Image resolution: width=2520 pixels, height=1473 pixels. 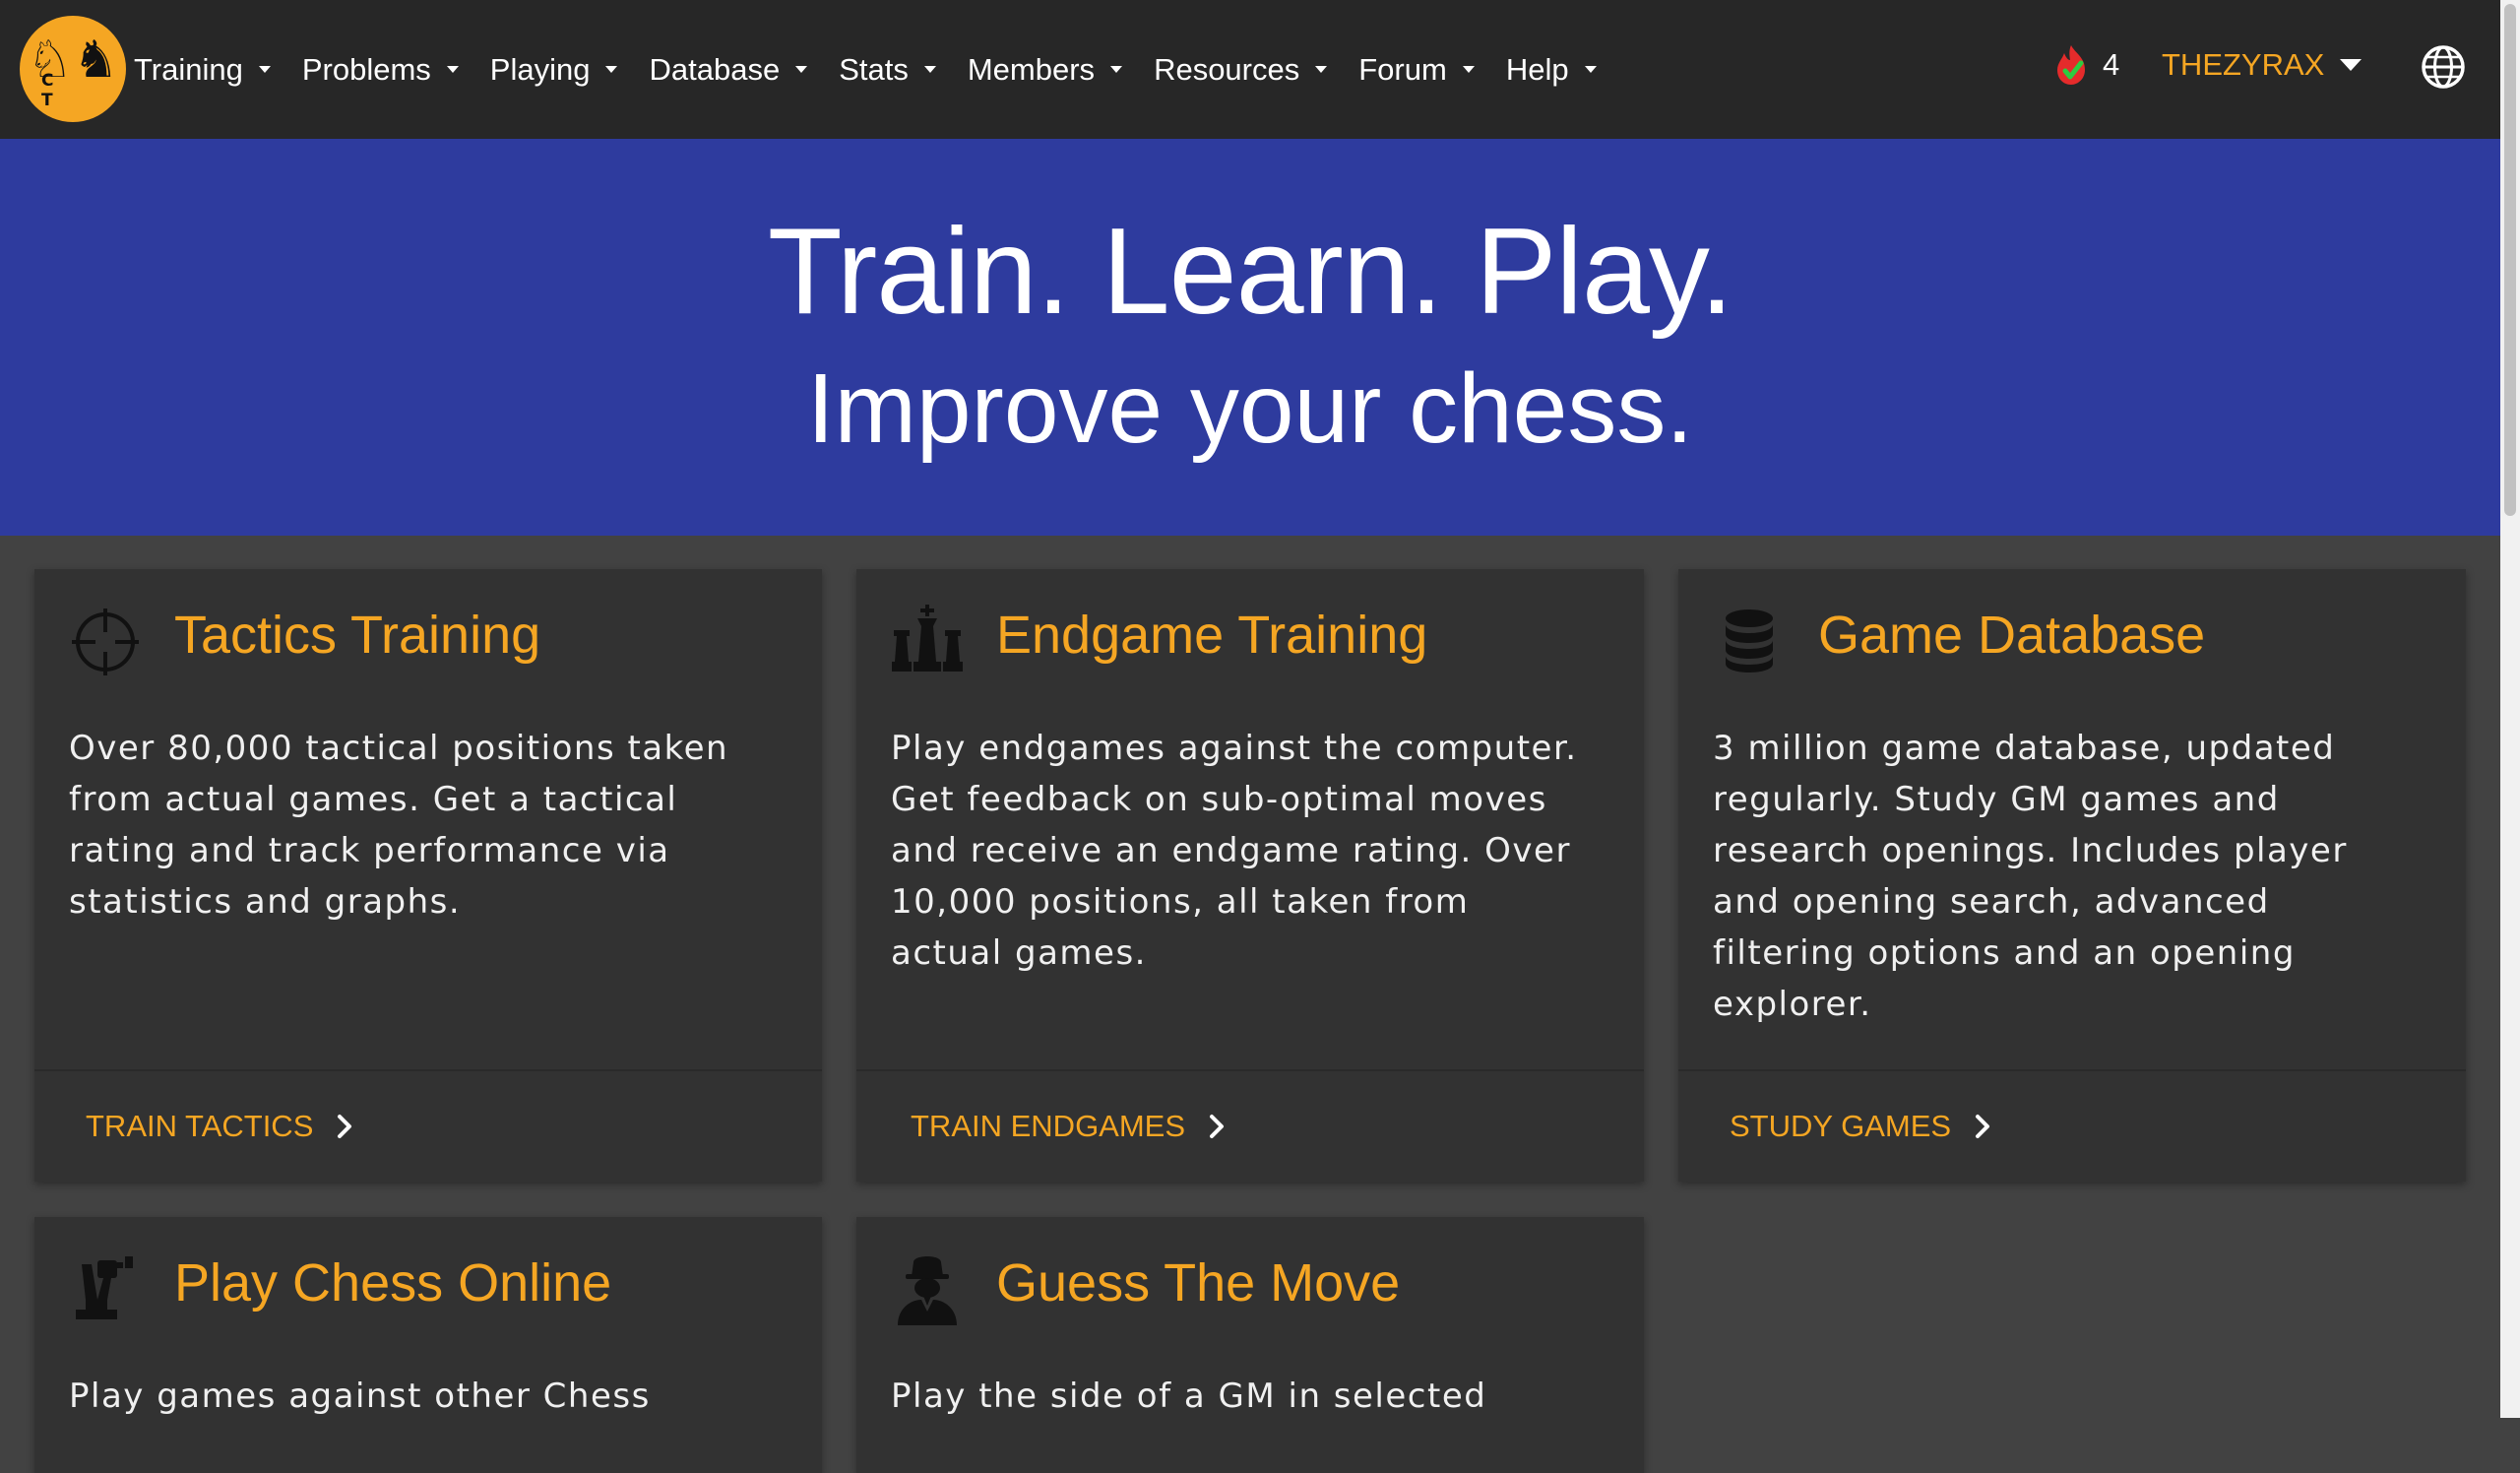 I want to click on nav-stats-label: Stats, so click(x=874, y=69).